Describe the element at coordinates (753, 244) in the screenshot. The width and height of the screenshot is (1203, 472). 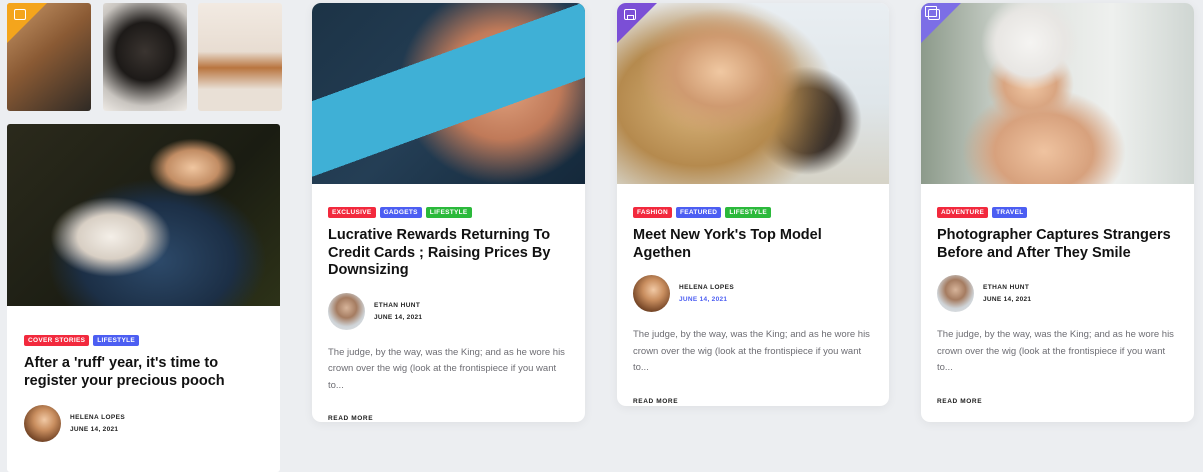
I see `article-title: Meet New York's Top Model Agethen` at that location.